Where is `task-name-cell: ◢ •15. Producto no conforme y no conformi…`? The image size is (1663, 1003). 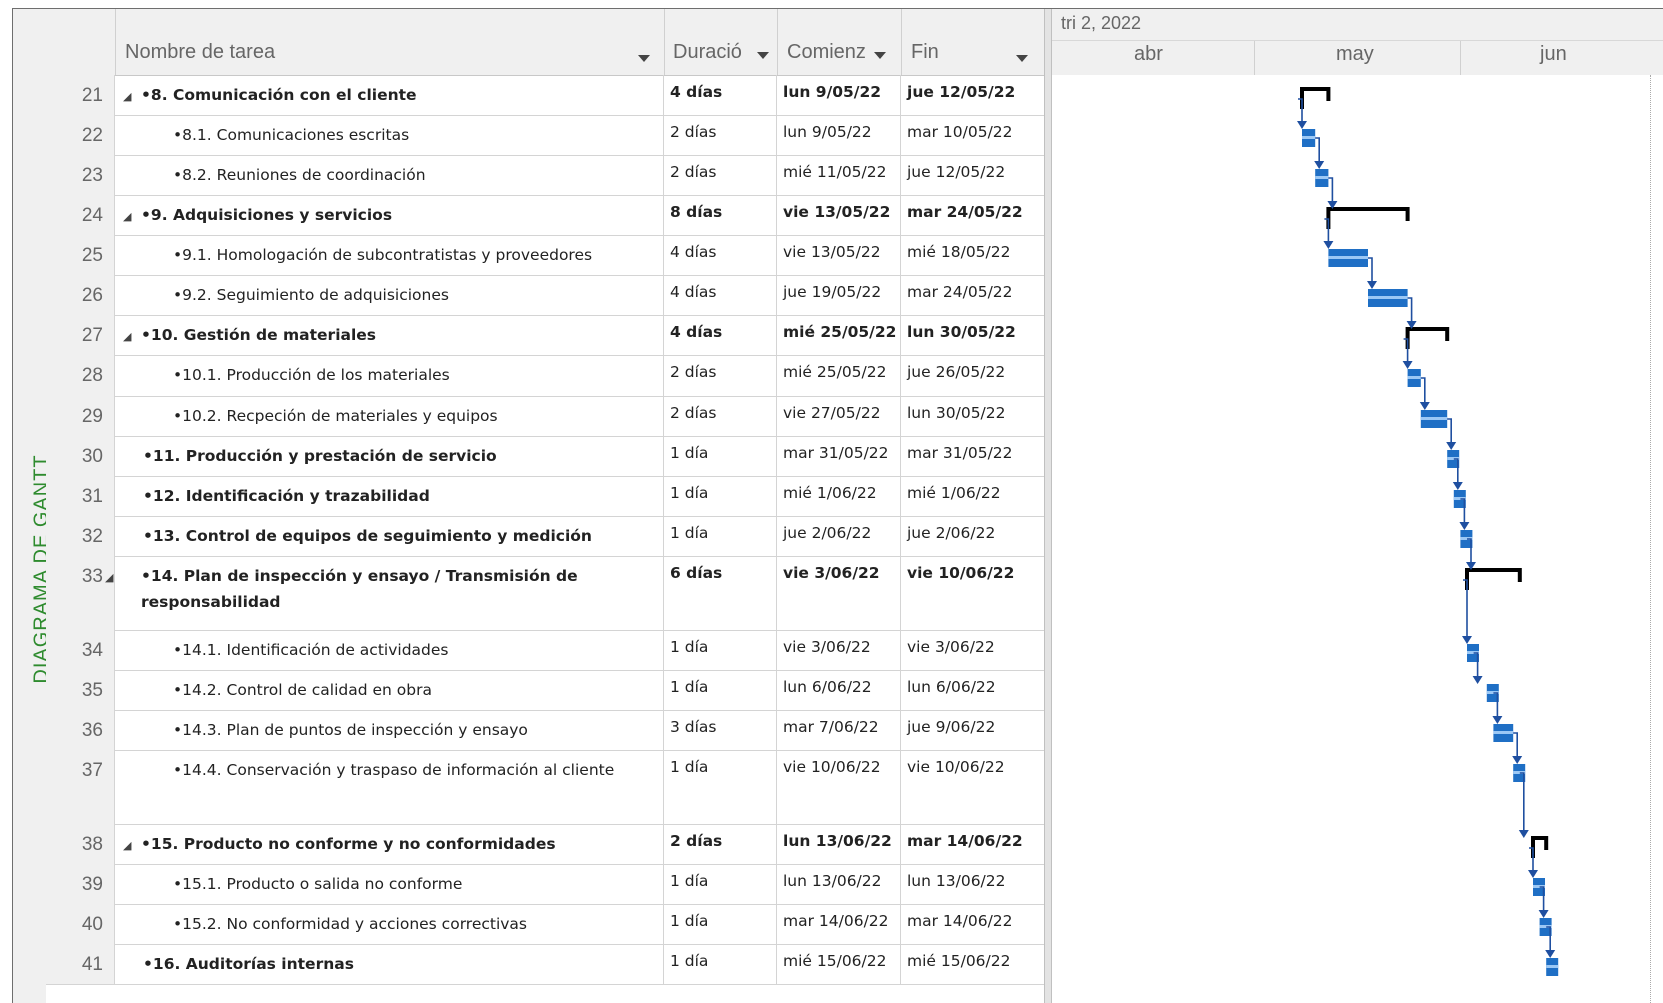
task-name-cell: ◢ •15. Producto no conforme y no conformi… is located at coordinates (389, 844).